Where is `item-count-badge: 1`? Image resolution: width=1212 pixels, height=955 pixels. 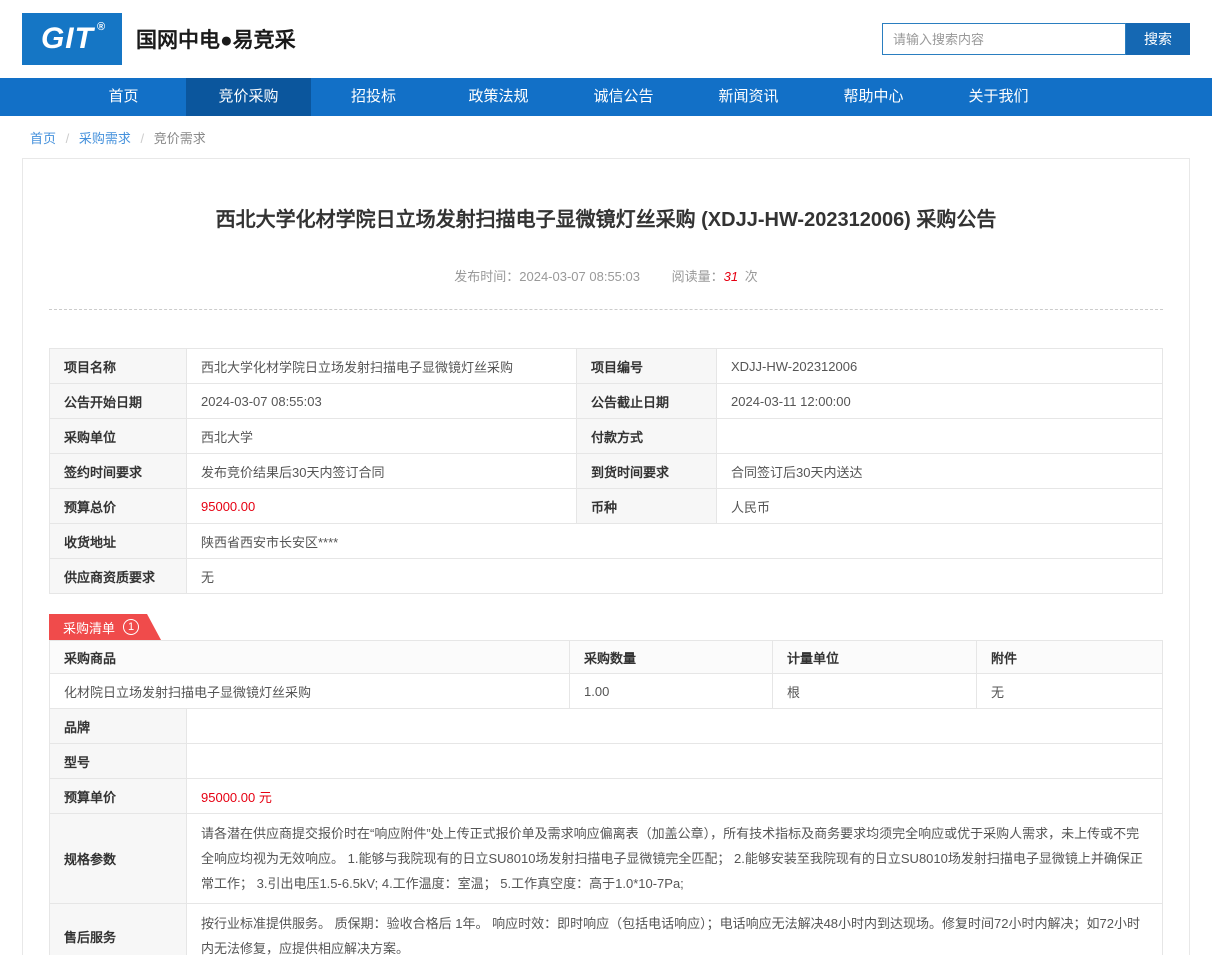 item-count-badge: 1 is located at coordinates (131, 627).